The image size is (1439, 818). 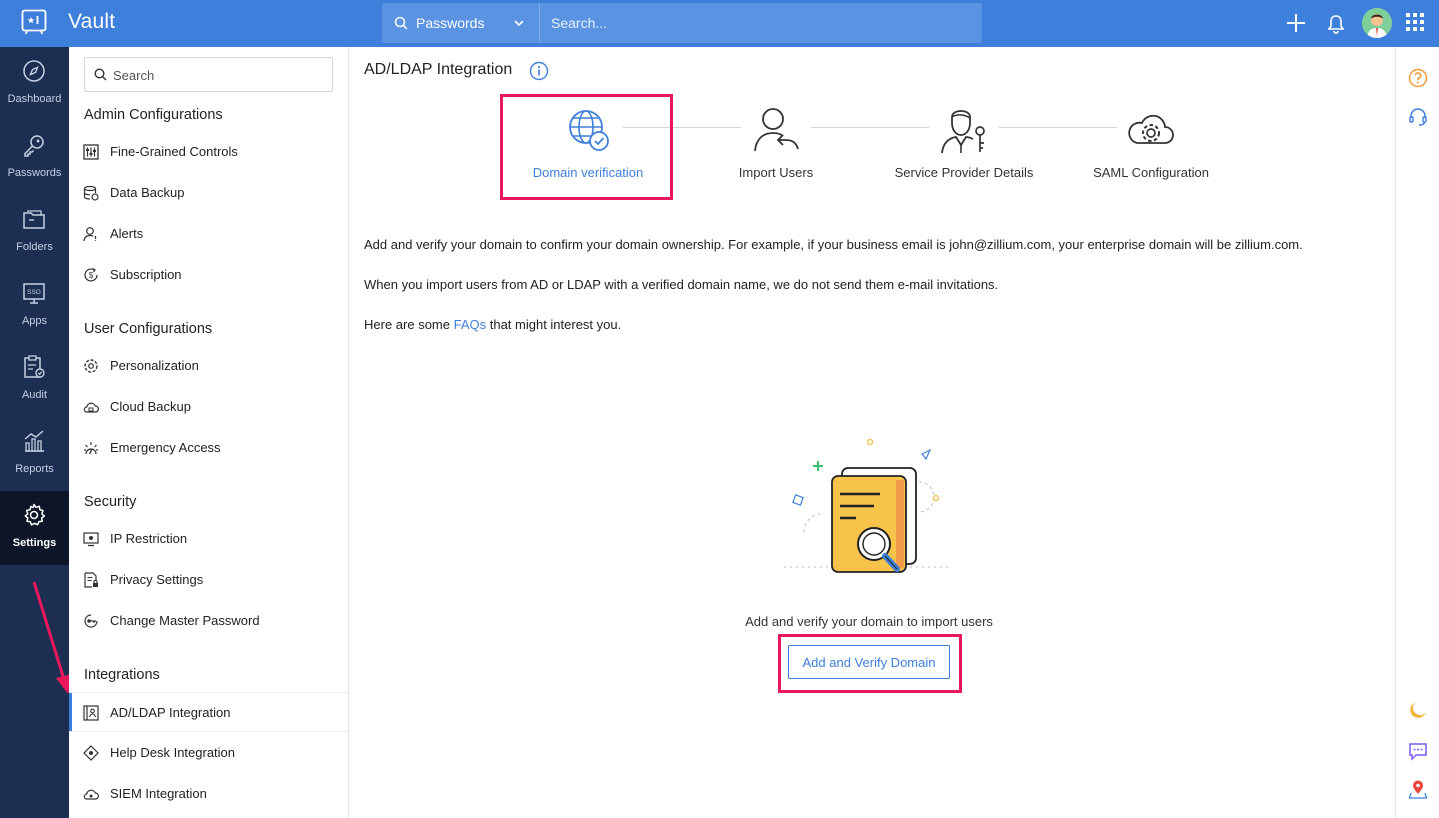 I want to click on nav-search-input, so click(x=218, y=75).